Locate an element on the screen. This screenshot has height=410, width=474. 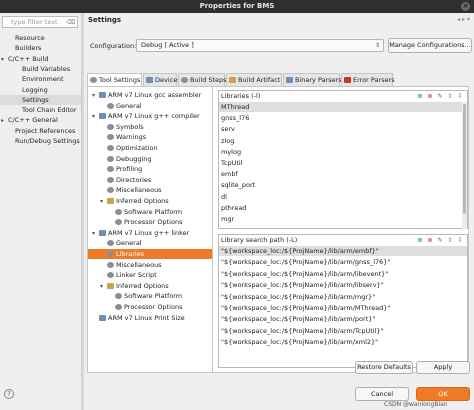
tree-item-label: Profiling is located at coordinates (129, 169).